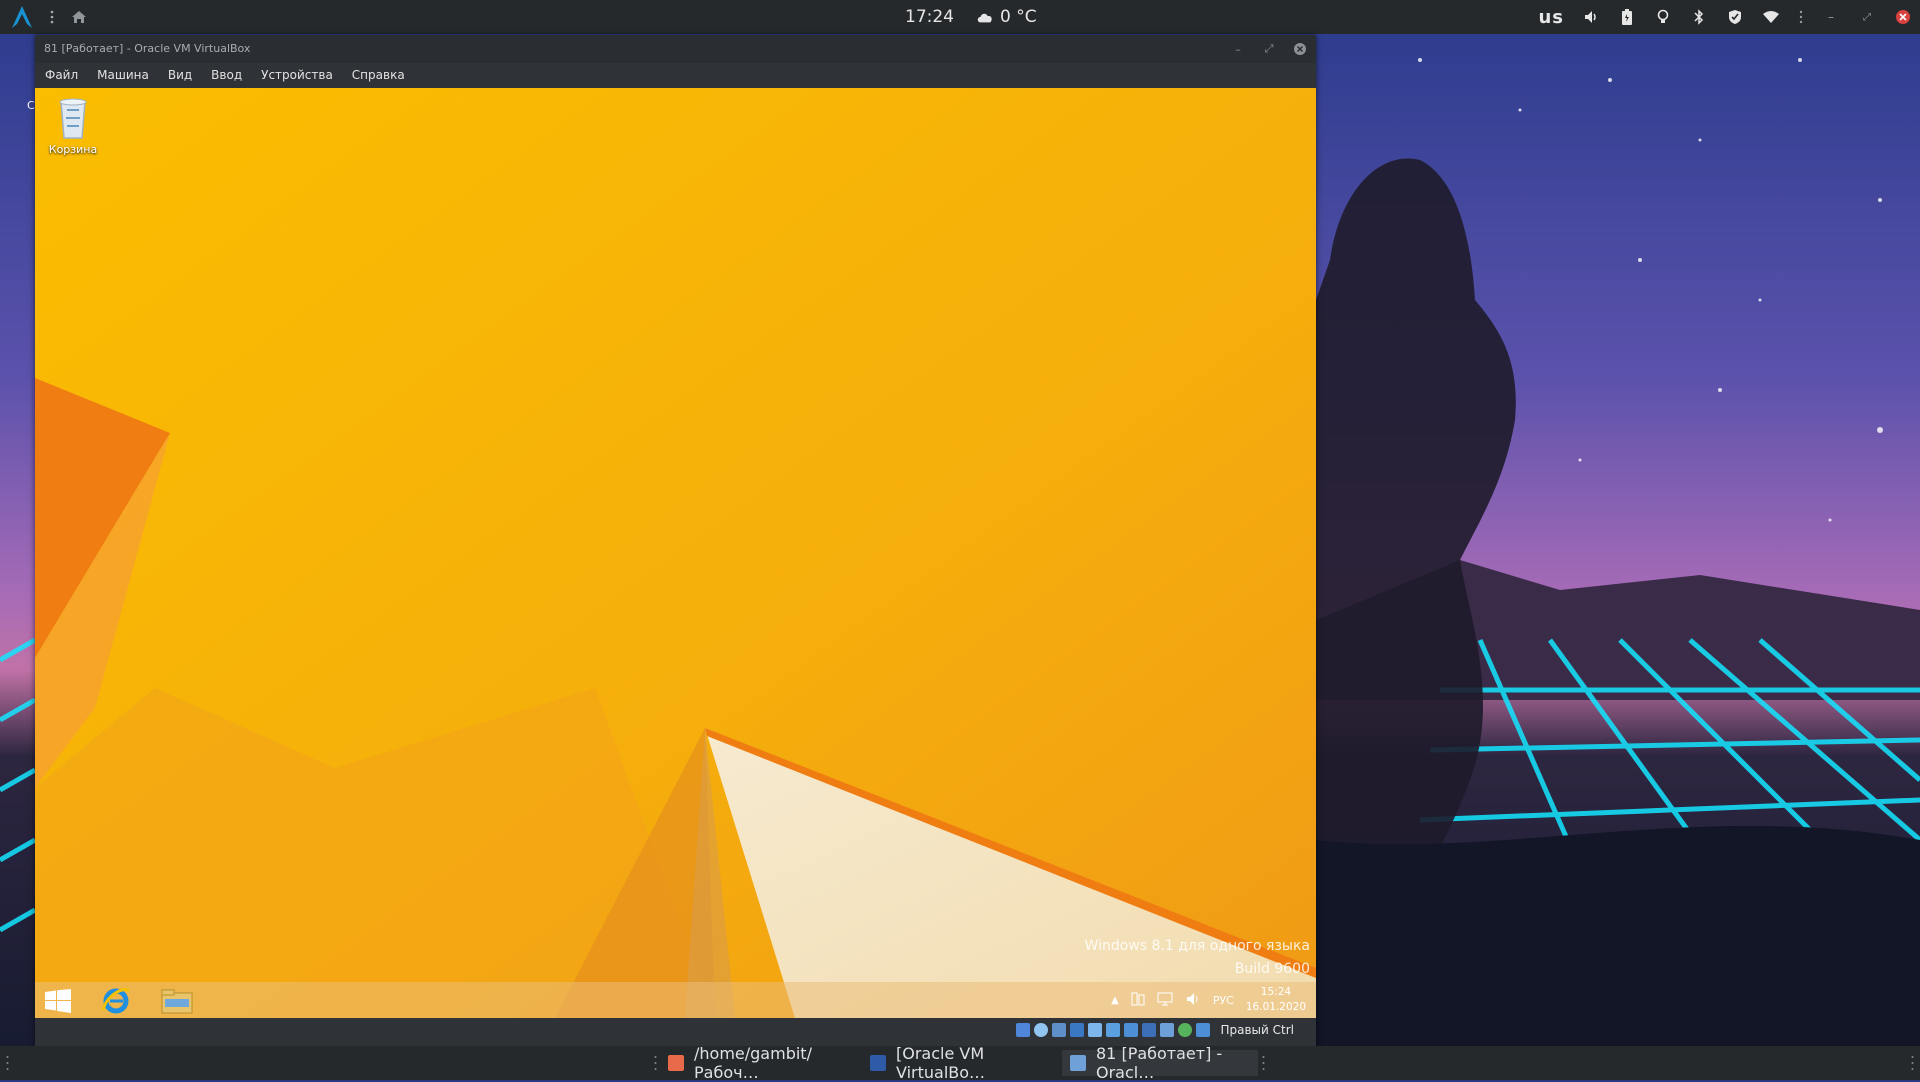 The image size is (1920, 1082). I want to click on internet-explorer-icon, so click(116, 1001).